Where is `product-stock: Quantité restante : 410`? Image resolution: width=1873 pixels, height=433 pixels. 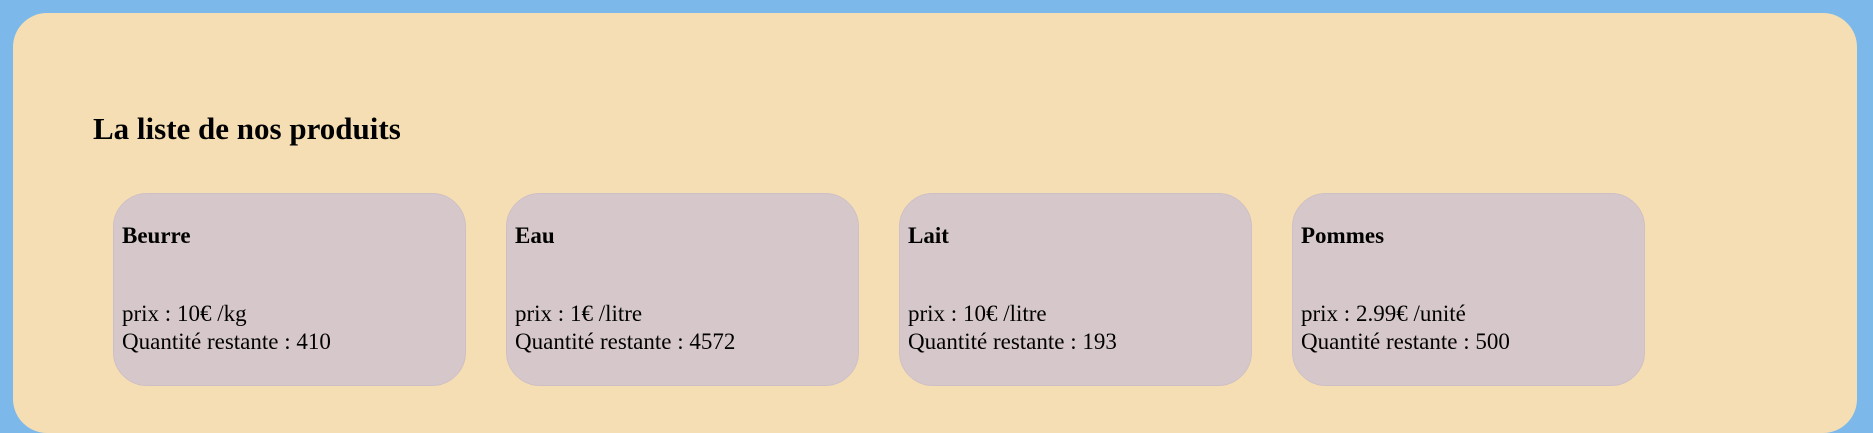 product-stock: Quantité restante : 410 is located at coordinates (226, 341).